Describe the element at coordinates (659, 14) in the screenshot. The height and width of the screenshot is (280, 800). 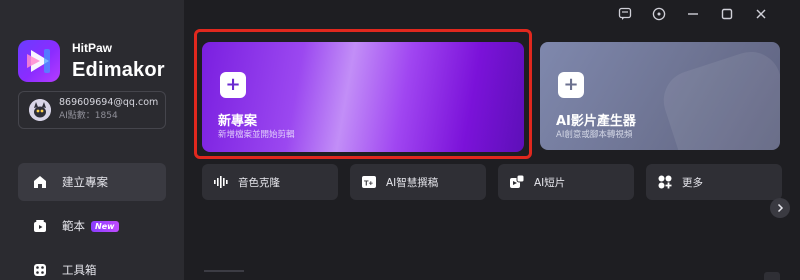
I see `info-icon` at that location.